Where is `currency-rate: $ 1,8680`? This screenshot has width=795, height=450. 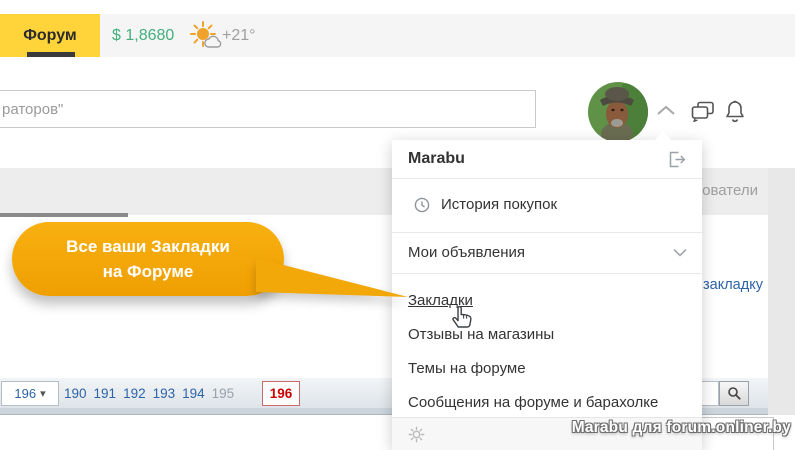
currency-rate: $ 1,8680 is located at coordinates (143, 35).